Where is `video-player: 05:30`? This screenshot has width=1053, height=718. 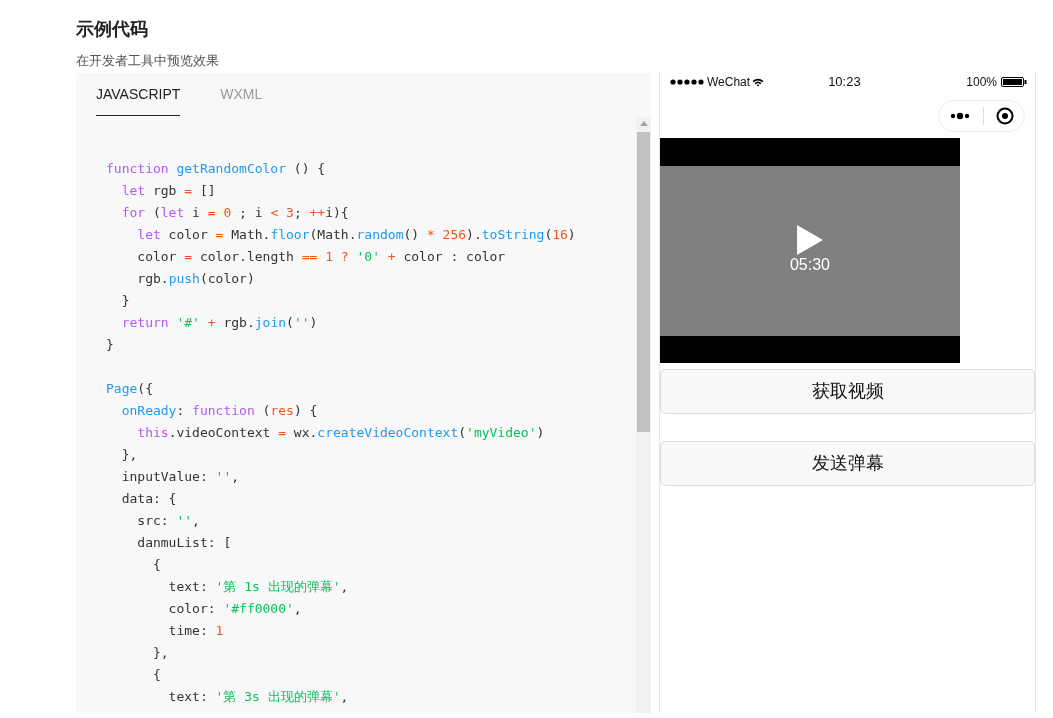
video-player: 05:30 is located at coordinates (810, 250).